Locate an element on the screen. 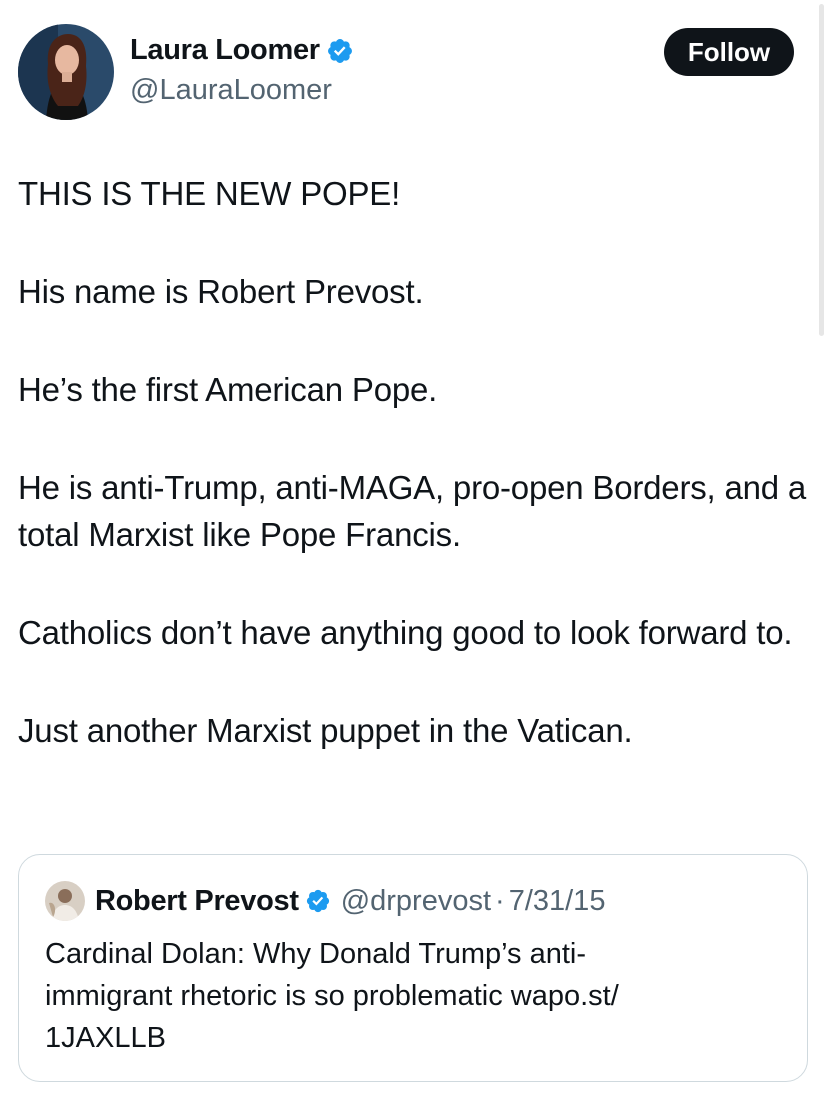 Image resolution: width=828 pixels, height=1093 pixels. quoted-text-line: 1JAXLLB is located at coordinates (105, 1038).